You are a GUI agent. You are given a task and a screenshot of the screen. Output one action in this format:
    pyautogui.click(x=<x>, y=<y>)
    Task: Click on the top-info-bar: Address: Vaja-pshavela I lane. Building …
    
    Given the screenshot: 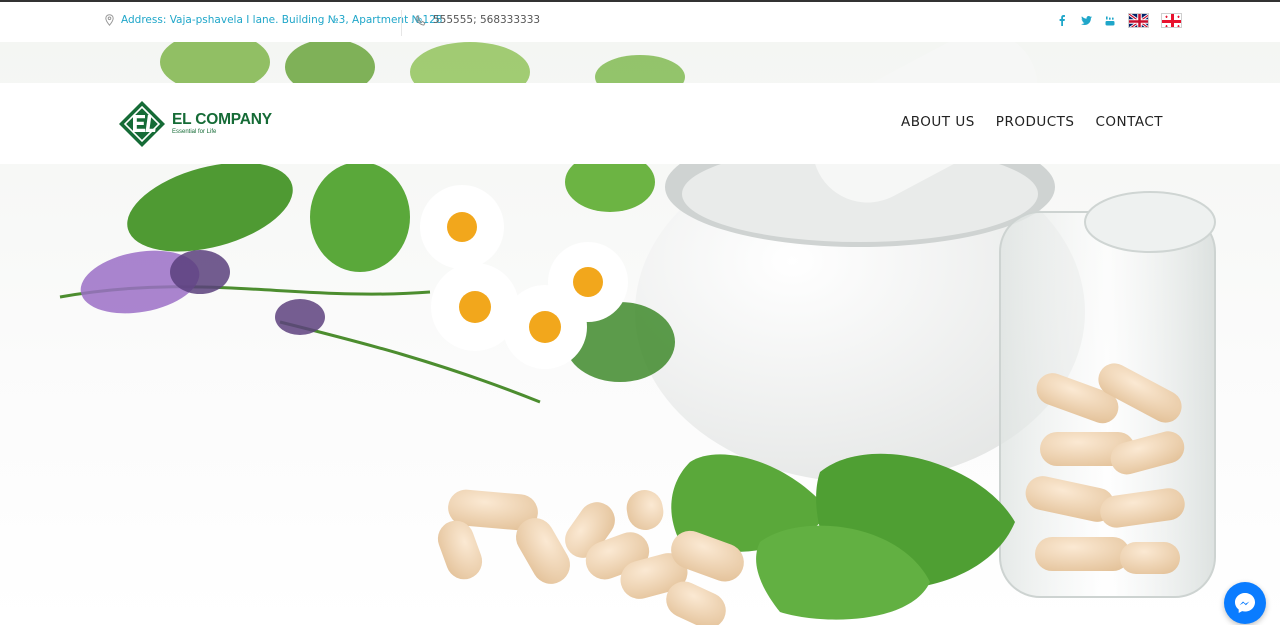 What is the action you would take?
    pyautogui.click(x=640, y=22)
    